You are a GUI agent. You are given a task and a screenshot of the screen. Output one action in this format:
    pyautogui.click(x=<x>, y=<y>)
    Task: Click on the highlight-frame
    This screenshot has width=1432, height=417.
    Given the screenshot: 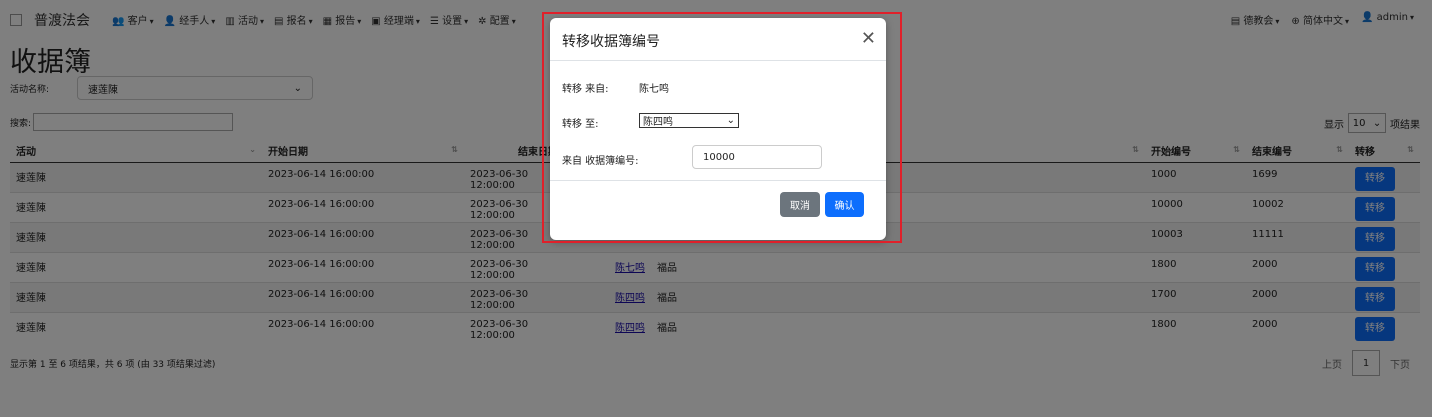 What is the action you would take?
    pyautogui.click(x=722, y=127)
    